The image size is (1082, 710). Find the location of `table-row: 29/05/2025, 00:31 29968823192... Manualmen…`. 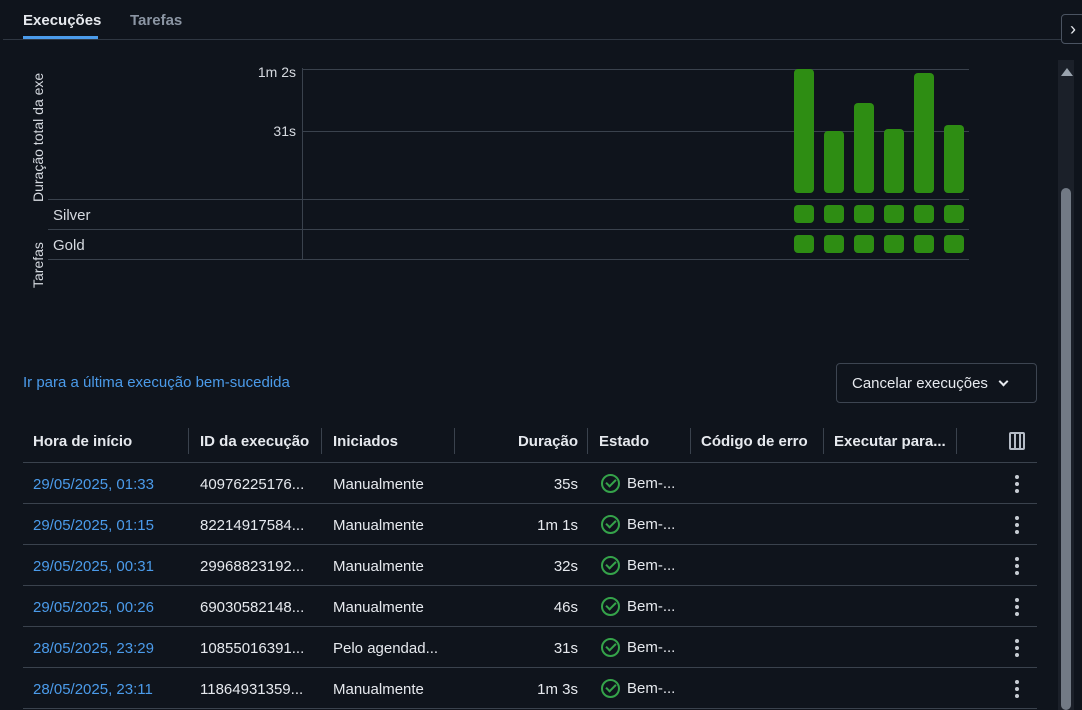

table-row: 29/05/2025, 00:31 29968823192... Manualmen… is located at coordinates (530, 565).